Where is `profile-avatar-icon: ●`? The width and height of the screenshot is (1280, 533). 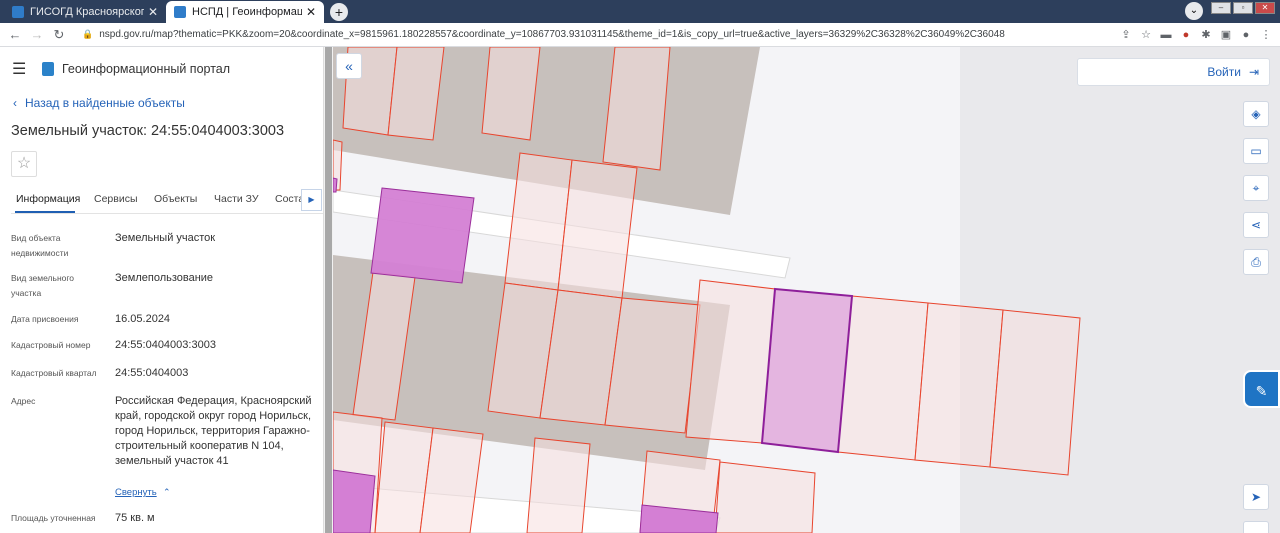
profile-avatar-icon: ● is located at coordinates (1246, 35).